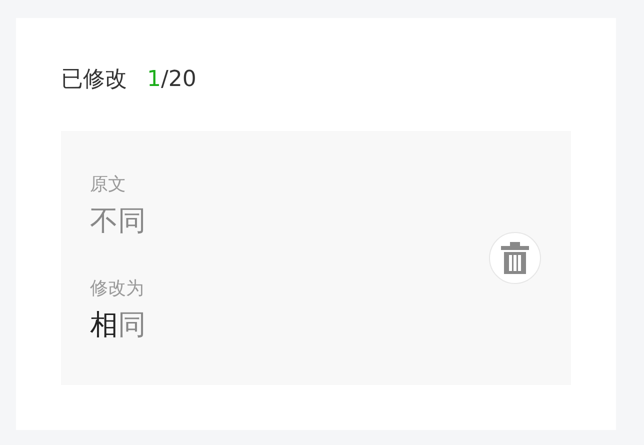 The width and height of the screenshot is (644, 445). I want to click on total-count: /20, so click(178, 79).